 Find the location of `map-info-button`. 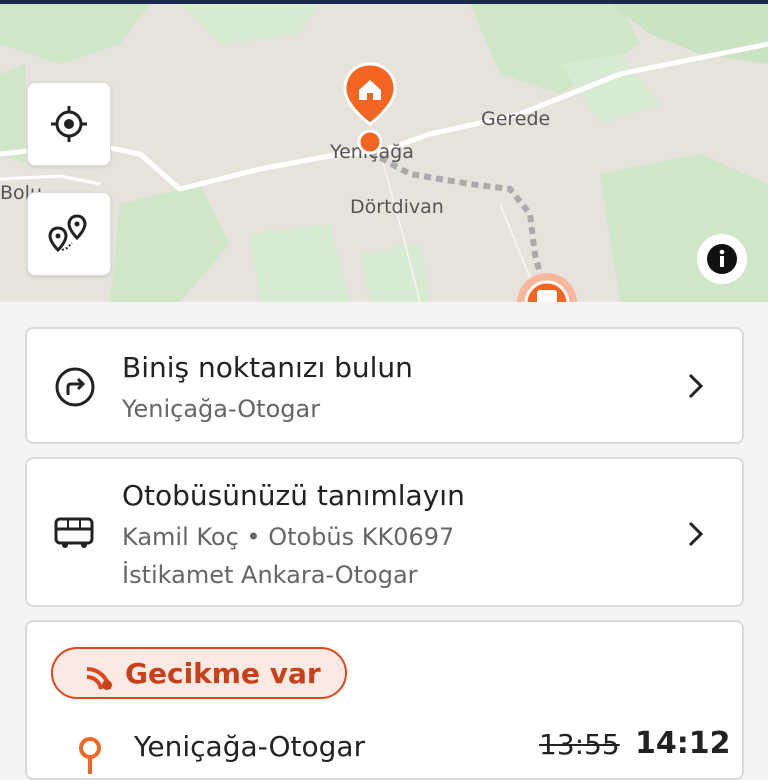

map-info-button is located at coordinates (722, 259).